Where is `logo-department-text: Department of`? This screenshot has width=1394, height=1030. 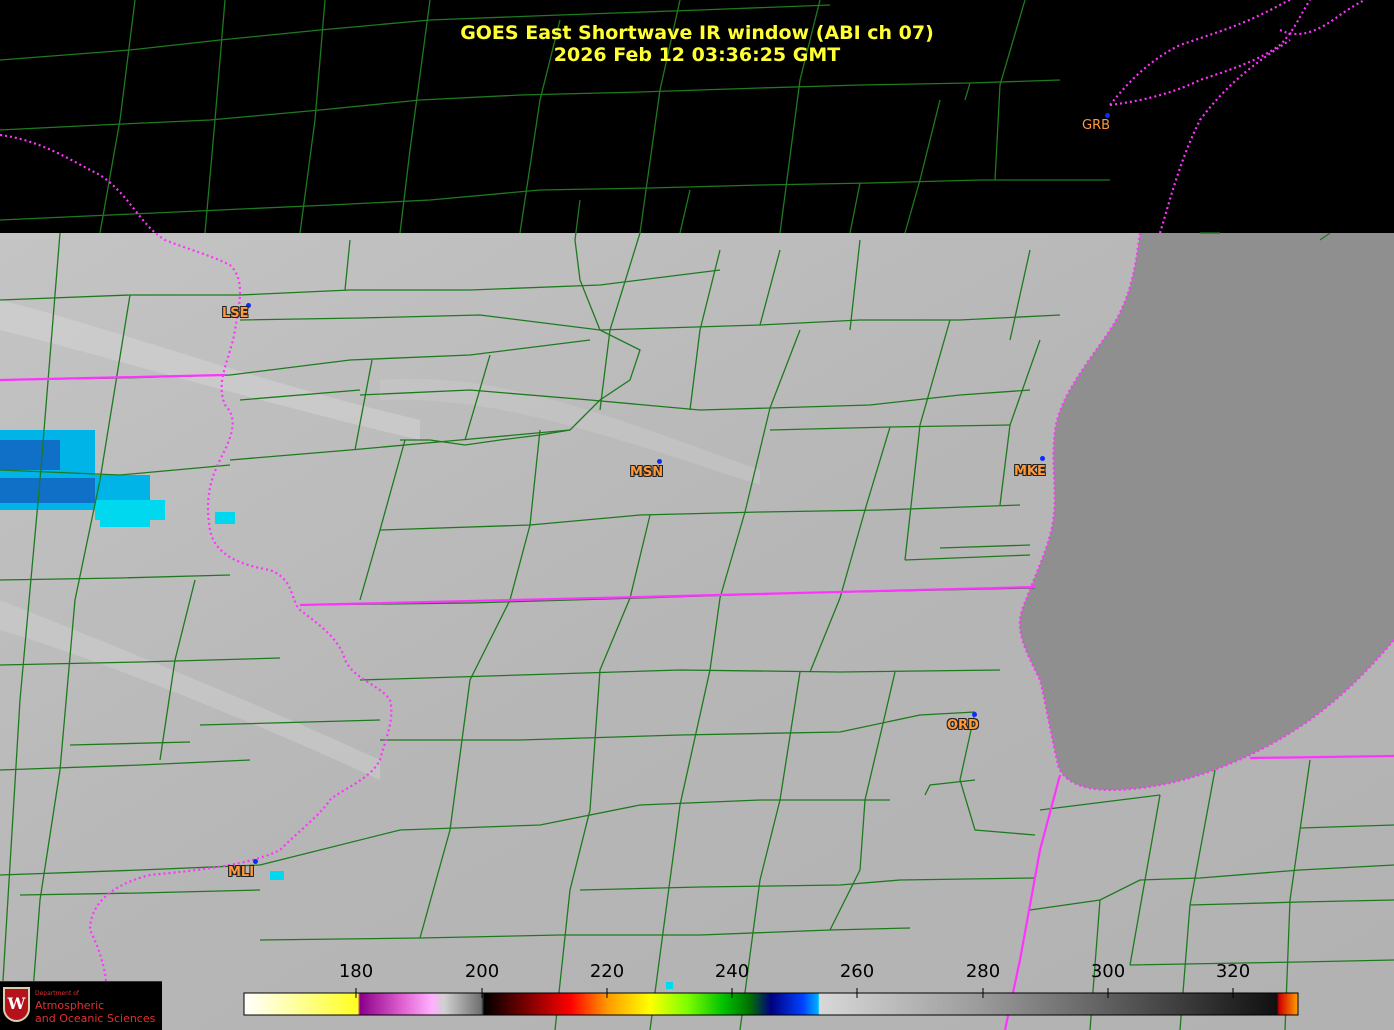 logo-department-text: Department of is located at coordinates (57, 993).